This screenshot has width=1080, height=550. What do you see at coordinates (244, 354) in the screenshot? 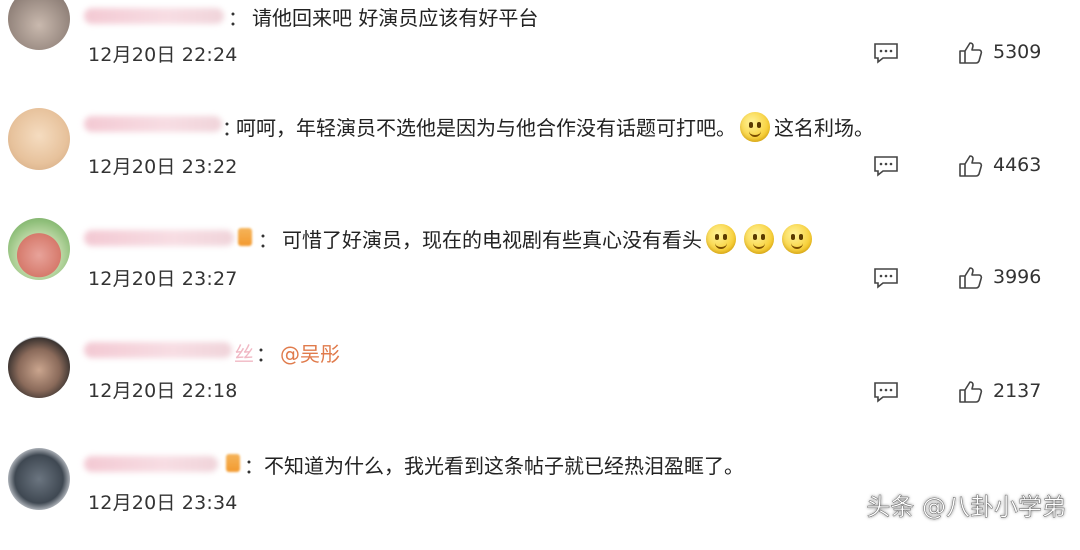
I see `username-suffix: 丝` at bounding box center [244, 354].